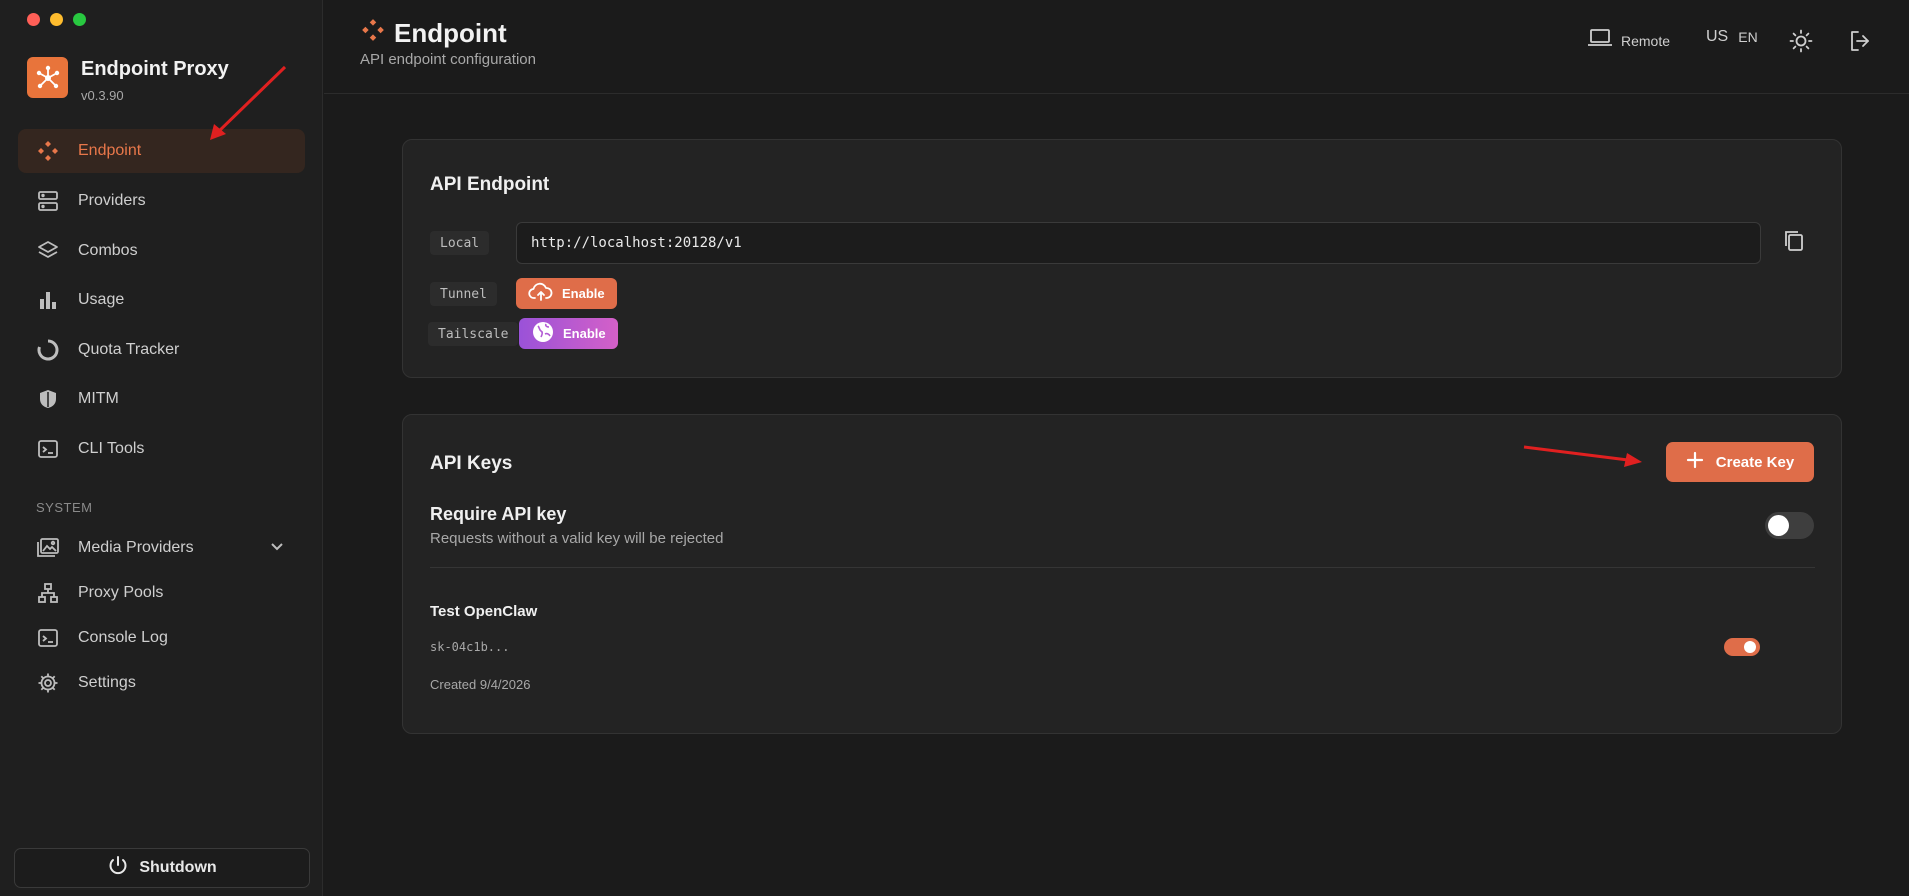  Describe the element at coordinates (101, 299) in the screenshot. I see `sidebar-item-label: Usage` at that location.